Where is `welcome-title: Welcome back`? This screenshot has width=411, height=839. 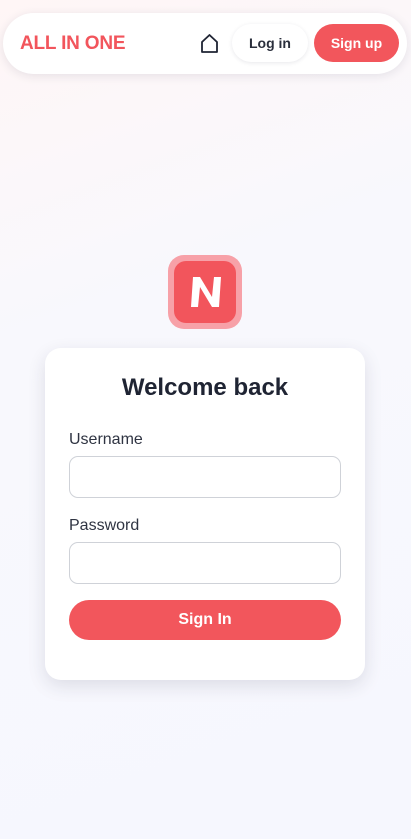 welcome-title: Welcome back is located at coordinates (205, 387).